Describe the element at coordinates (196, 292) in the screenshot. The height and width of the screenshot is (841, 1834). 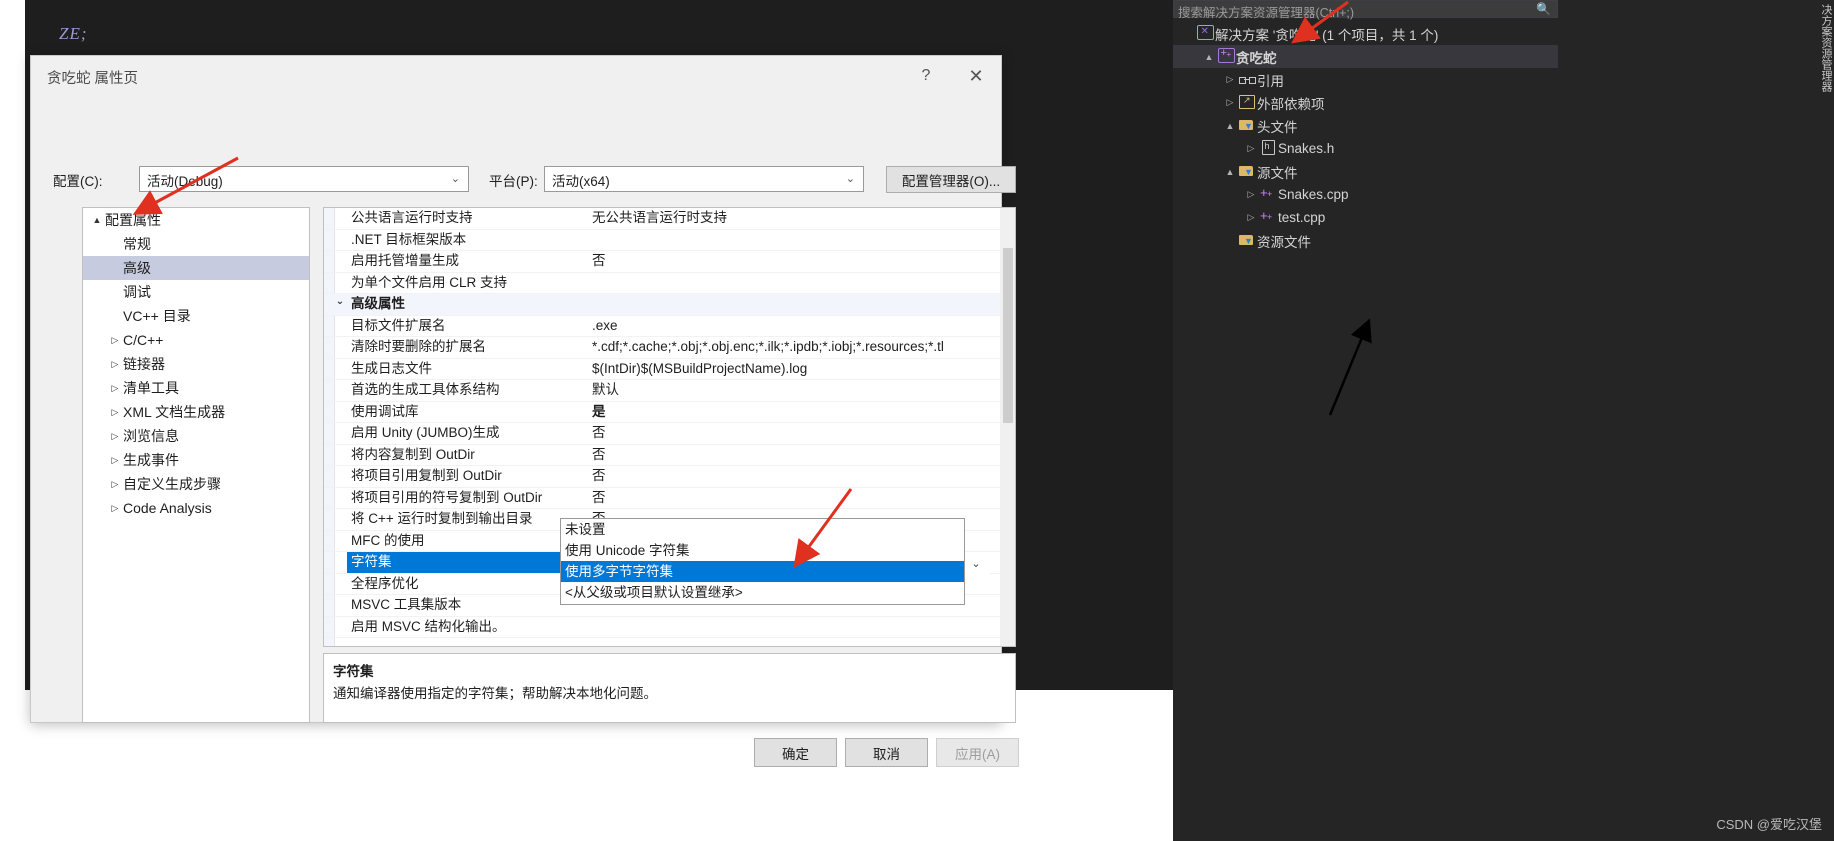
I see `property-tree-item: 调试` at that location.